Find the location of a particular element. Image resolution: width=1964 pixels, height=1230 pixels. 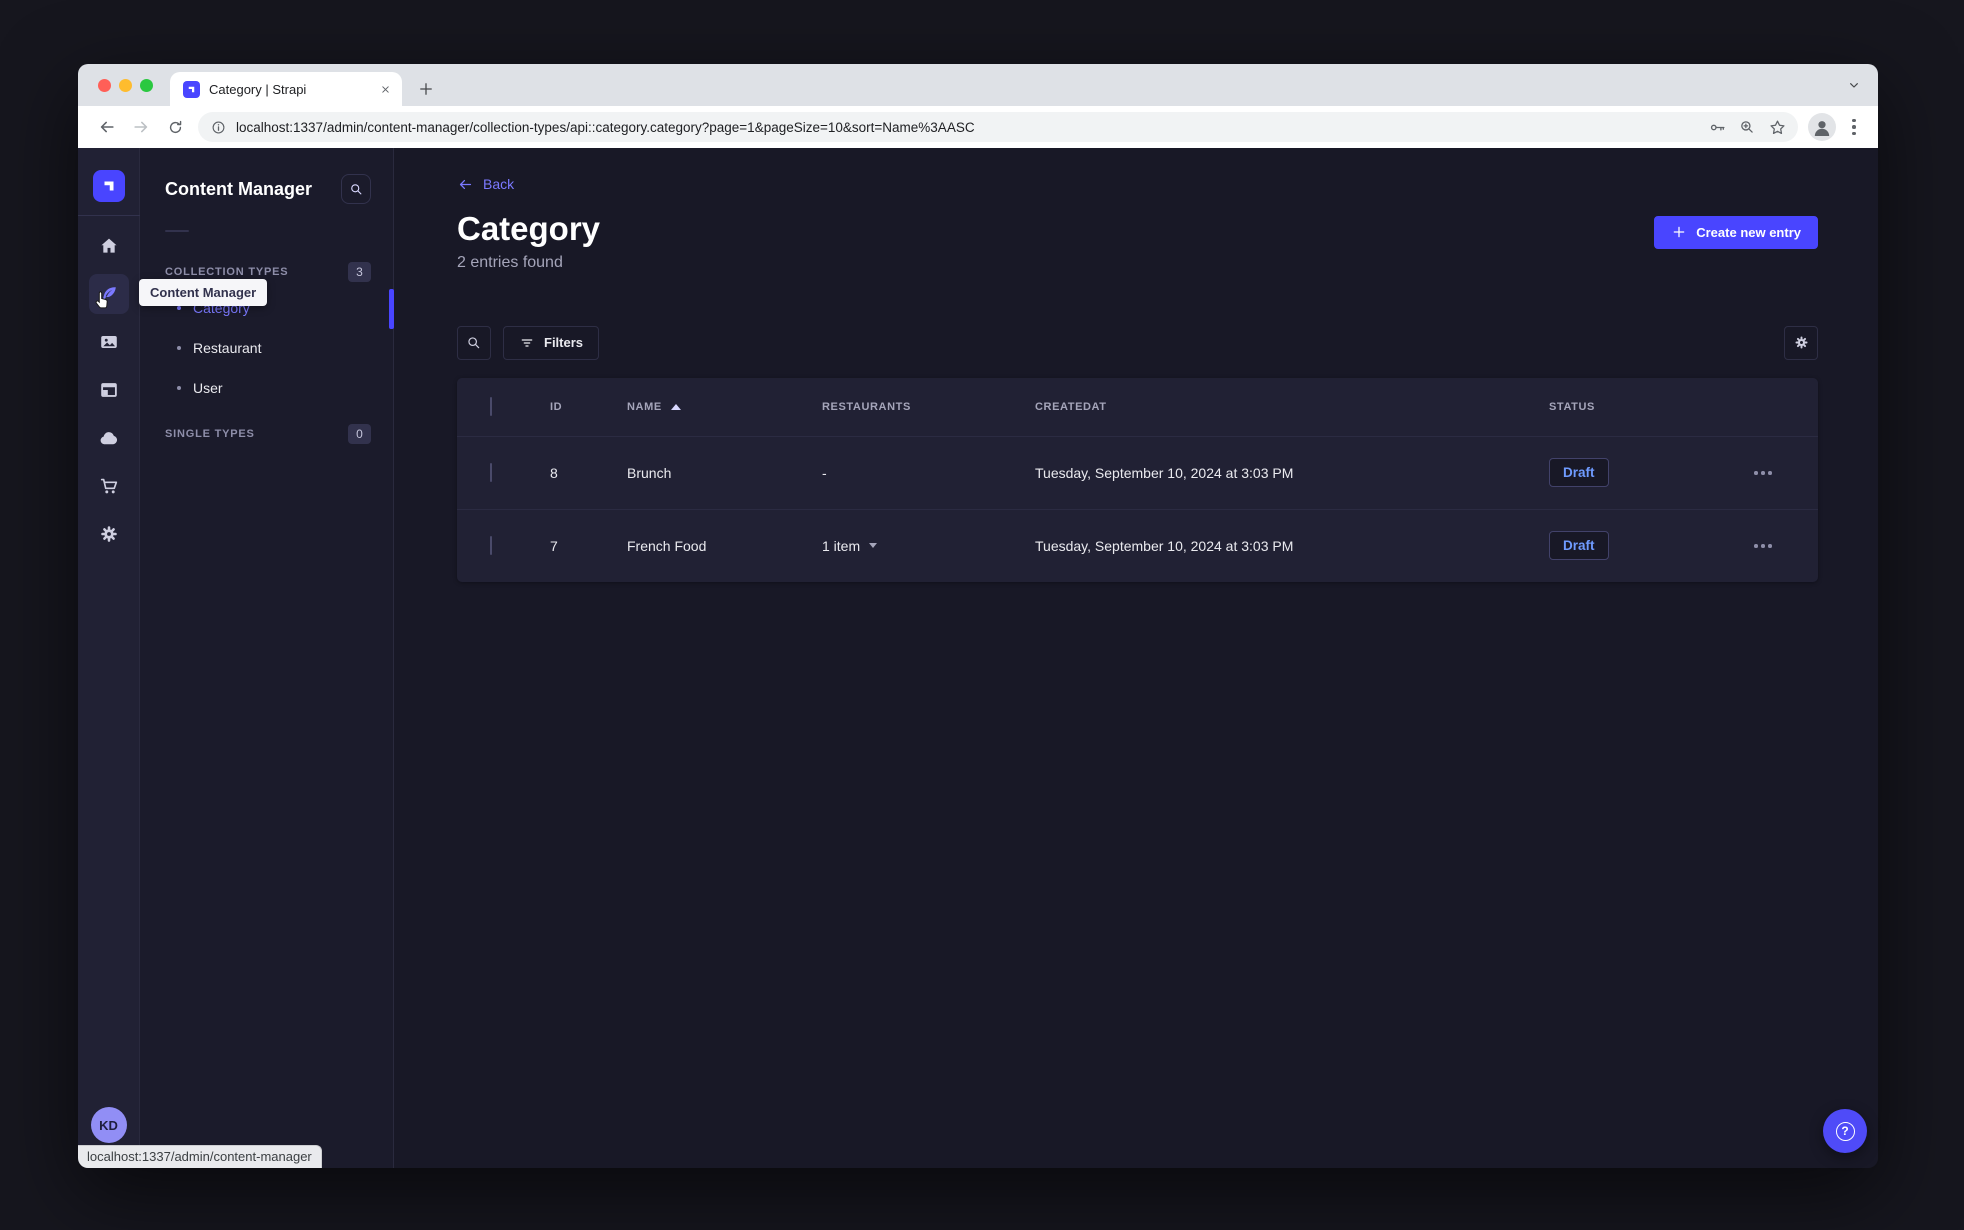

nav-content-type-builder-icon is located at coordinates (109, 390).